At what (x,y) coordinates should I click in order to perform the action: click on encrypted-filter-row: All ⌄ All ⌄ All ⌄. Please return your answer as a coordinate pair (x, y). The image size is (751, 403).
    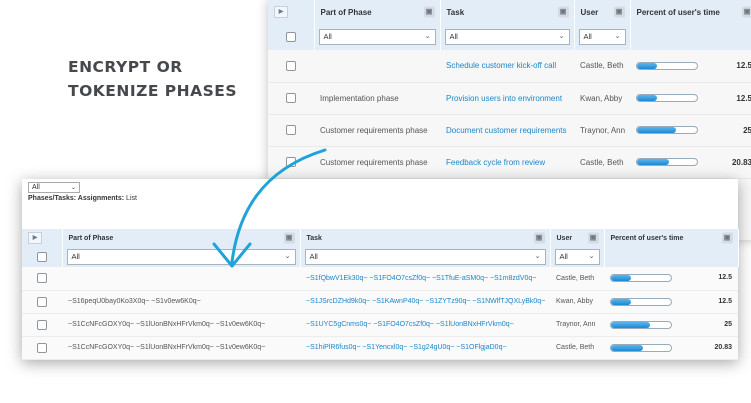
    Looking at the image, I should click on (380, 257).